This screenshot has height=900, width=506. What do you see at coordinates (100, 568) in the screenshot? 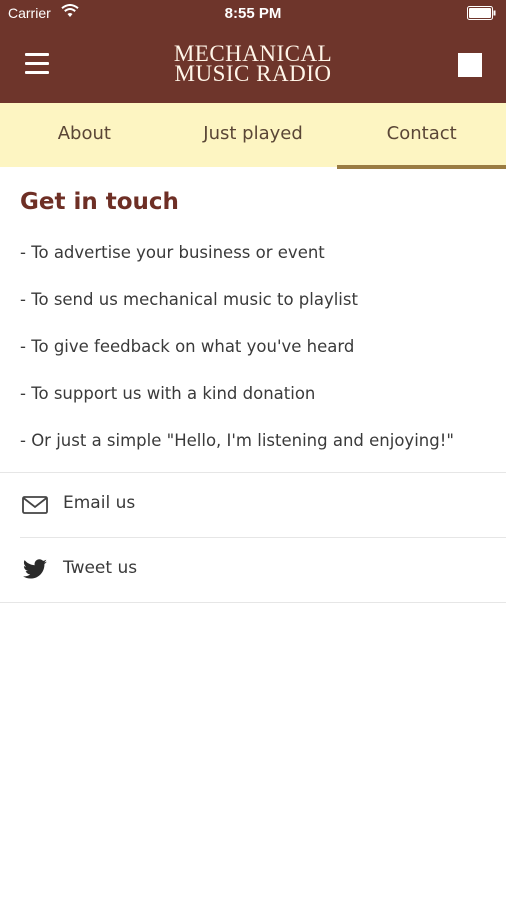
I see `tweet-us-label: Tweet us` at bounding box center [100, 568].